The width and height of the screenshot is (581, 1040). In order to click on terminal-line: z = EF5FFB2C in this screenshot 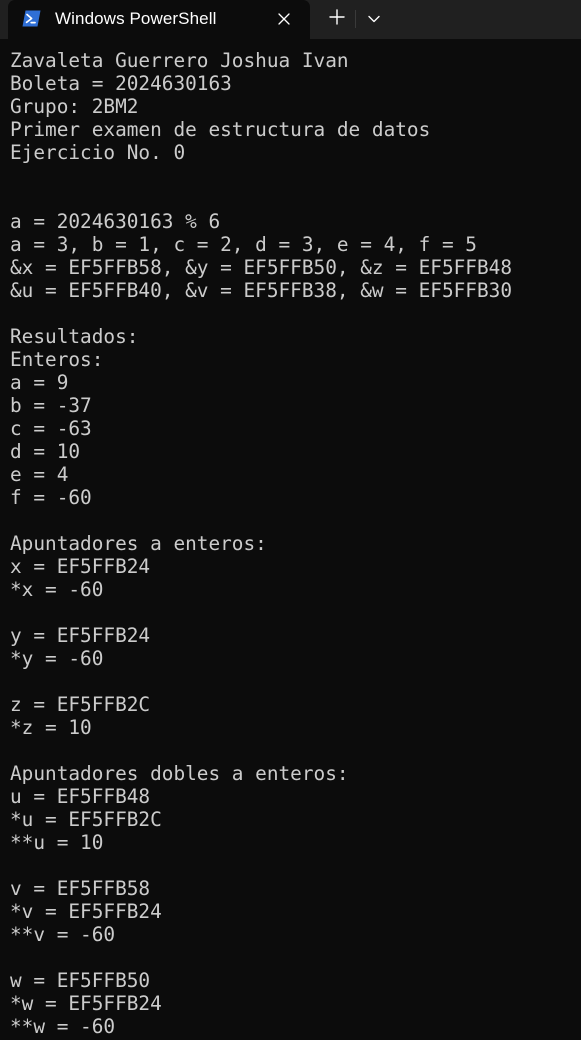, I will do `click(80, 704)`.